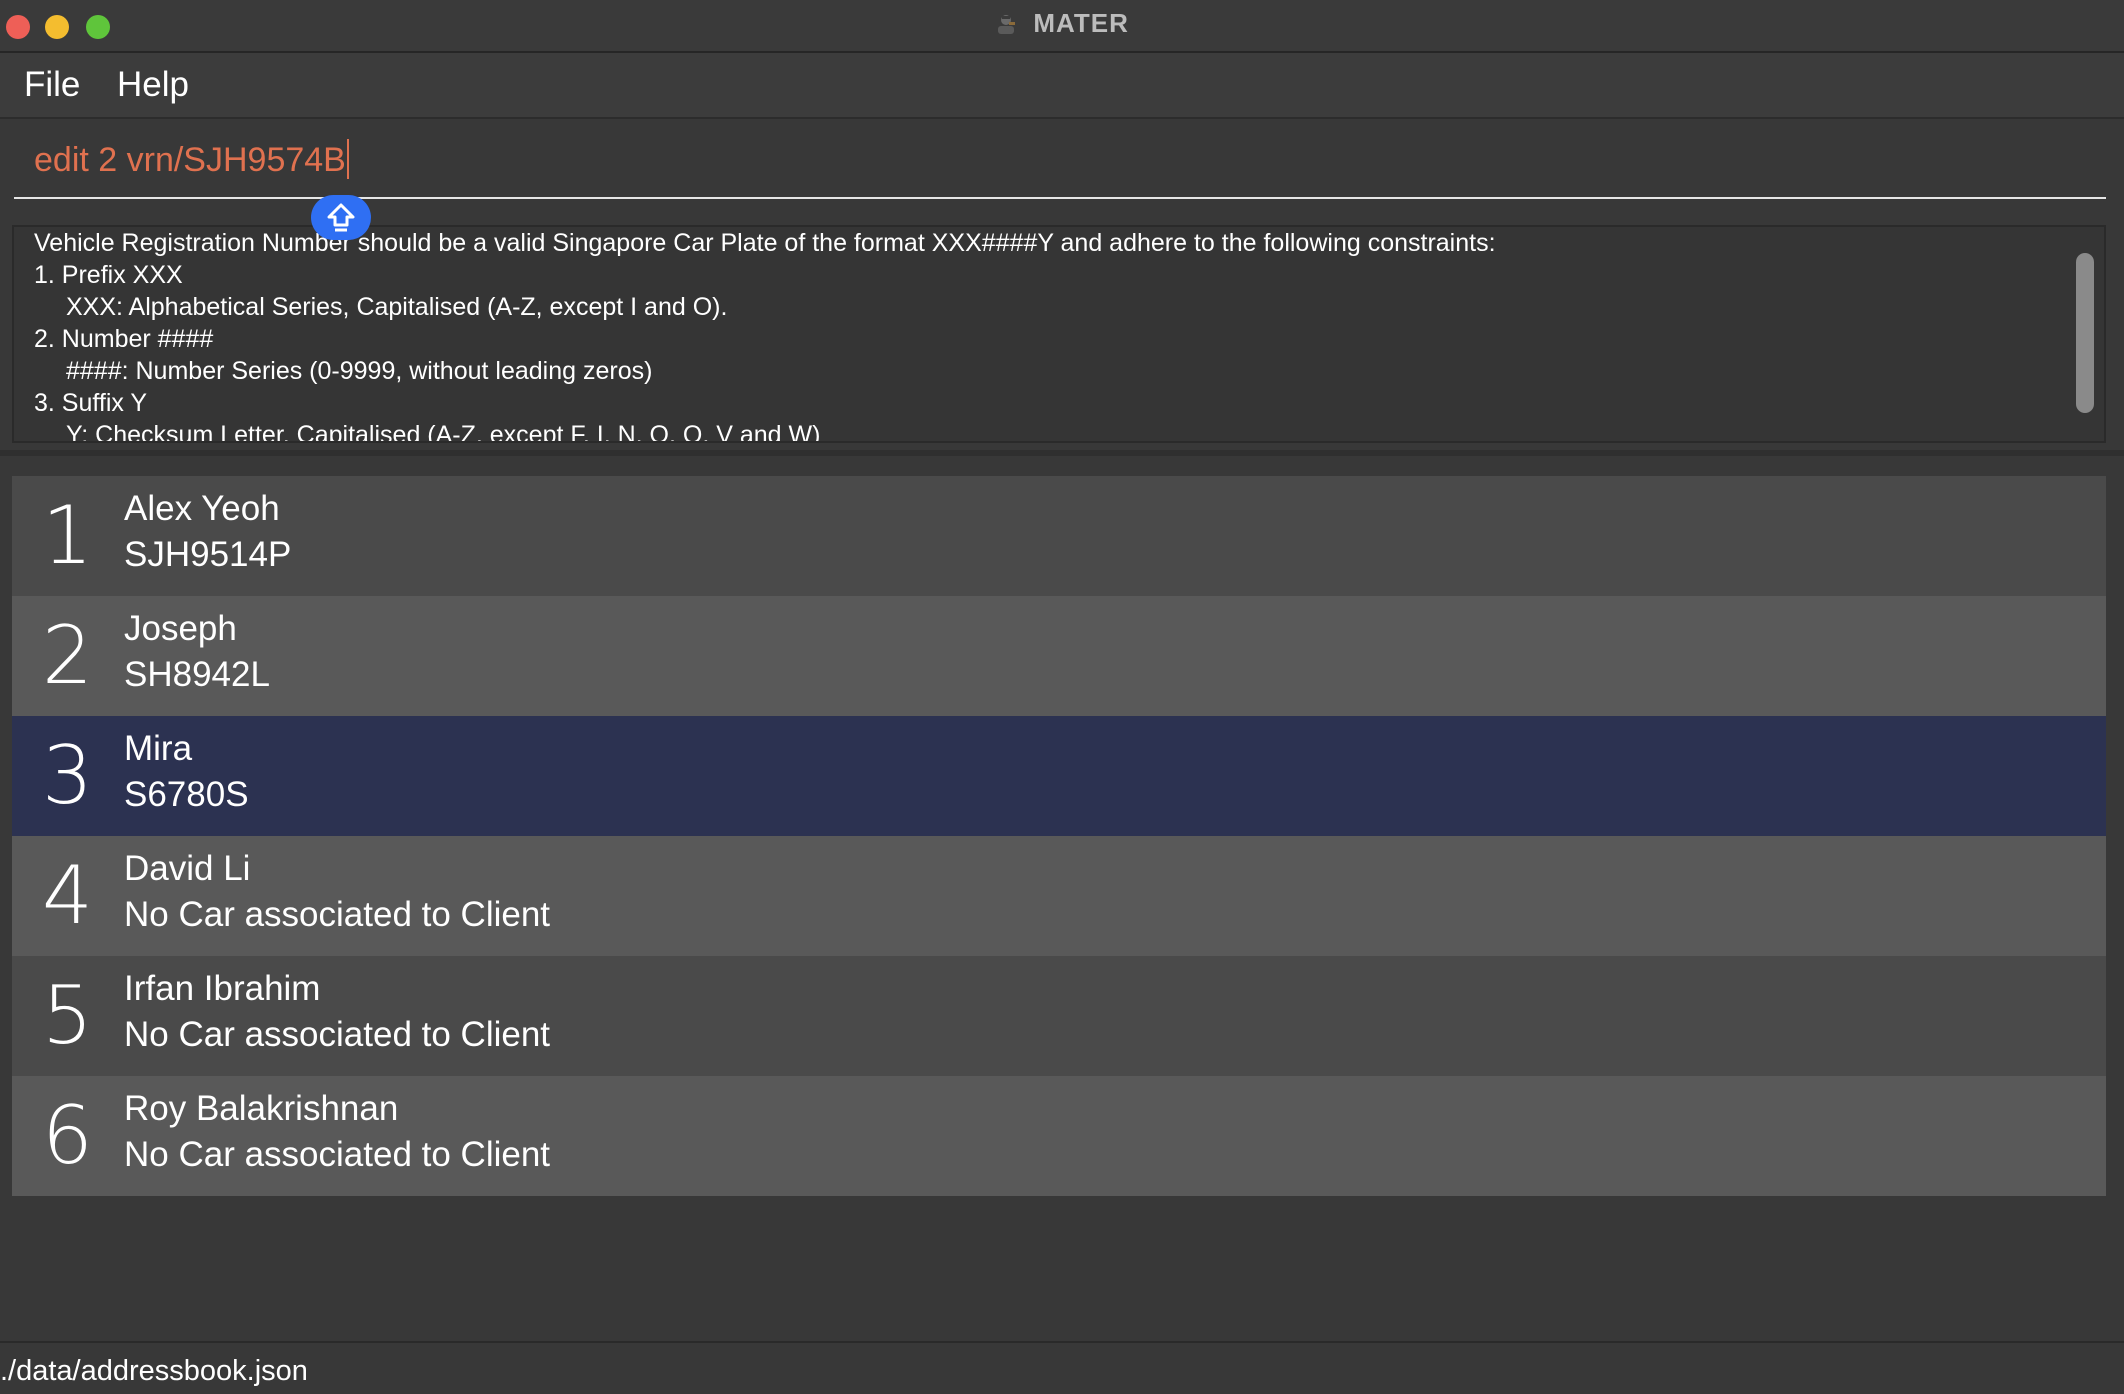  I want to click on title-bar: MATER, so click(1062, 26).